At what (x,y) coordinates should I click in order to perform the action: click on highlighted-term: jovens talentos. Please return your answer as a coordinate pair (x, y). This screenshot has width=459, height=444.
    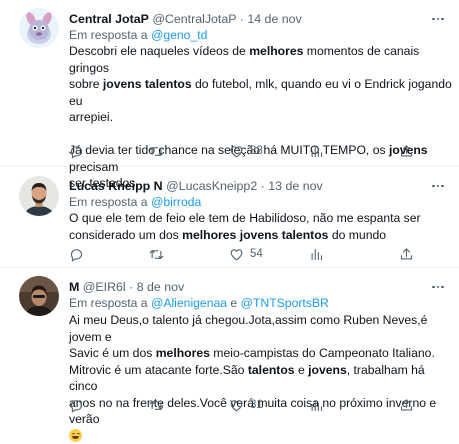
    Looking at the image, I should click on (147, 84).